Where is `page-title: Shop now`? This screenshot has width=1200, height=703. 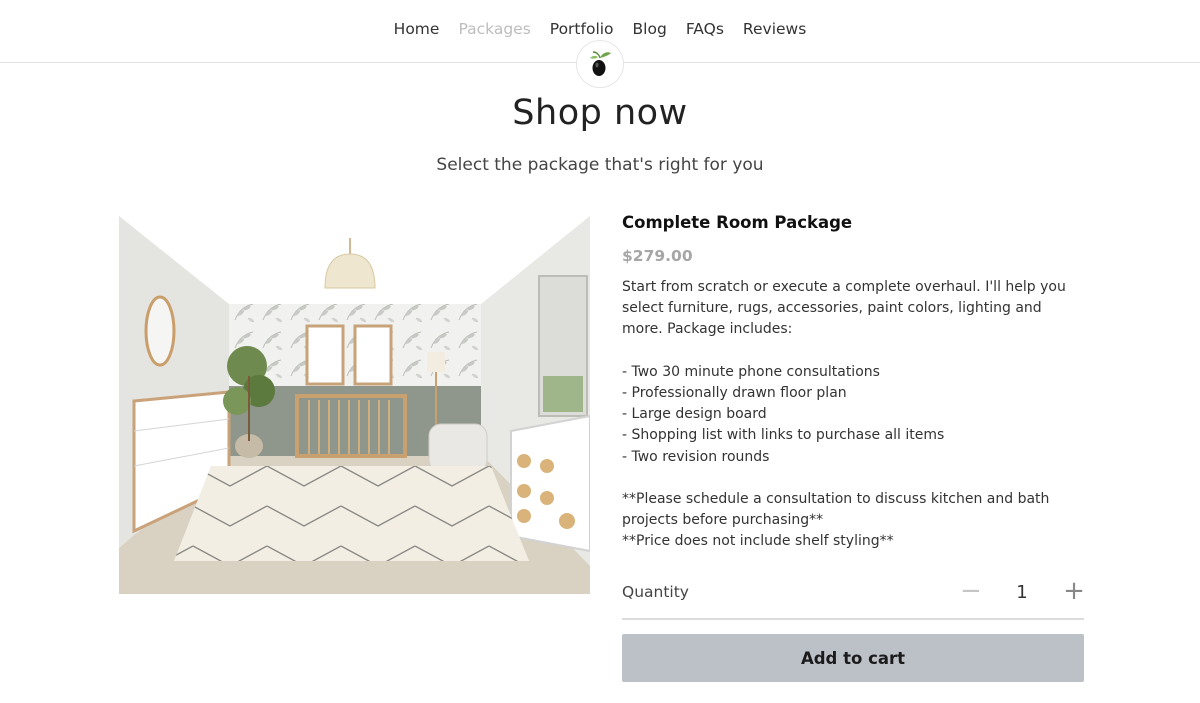
page-title: Shop now is located at coordinates (600, 113).